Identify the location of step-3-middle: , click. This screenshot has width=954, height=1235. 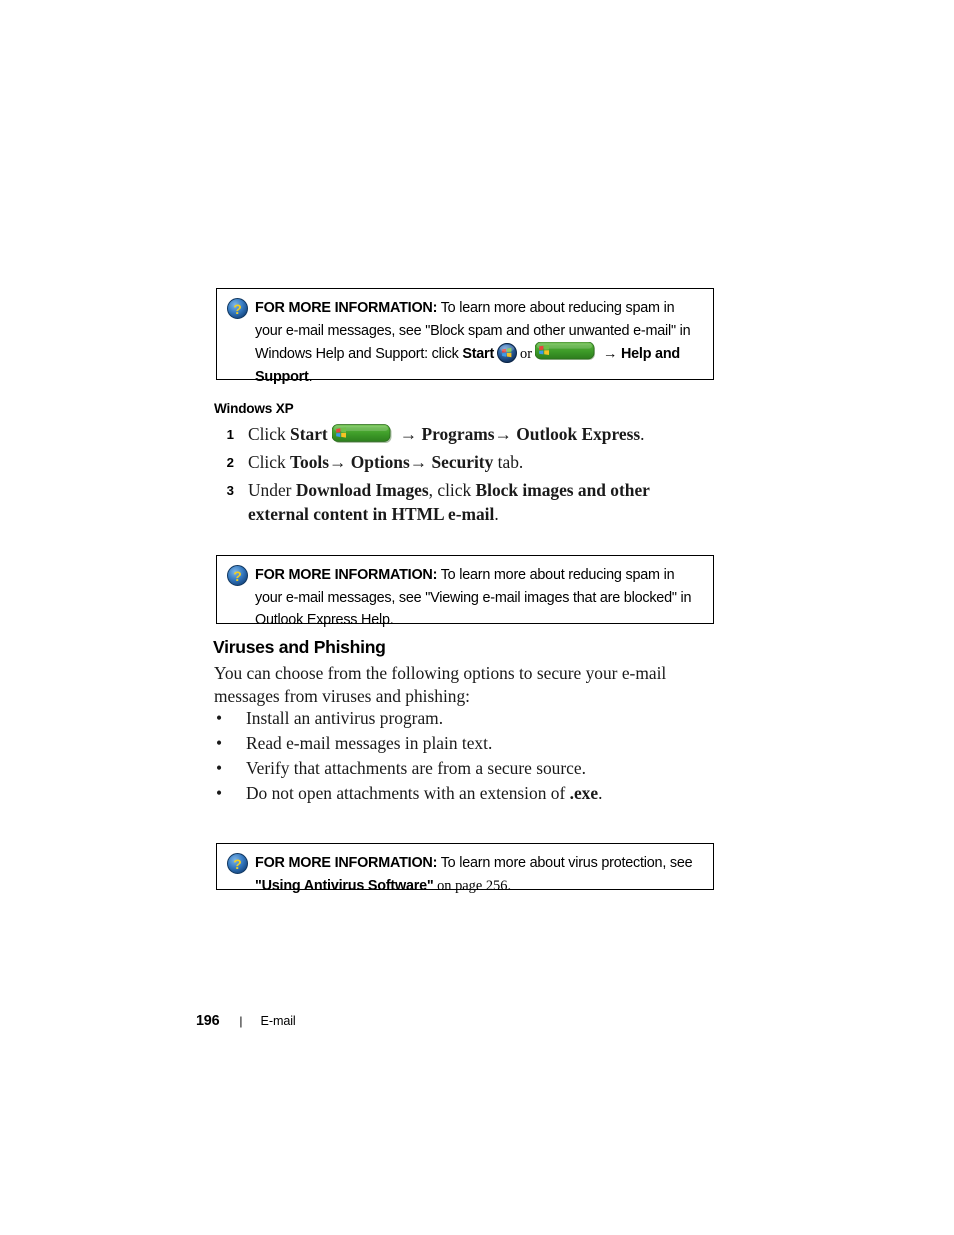
(452, 490).